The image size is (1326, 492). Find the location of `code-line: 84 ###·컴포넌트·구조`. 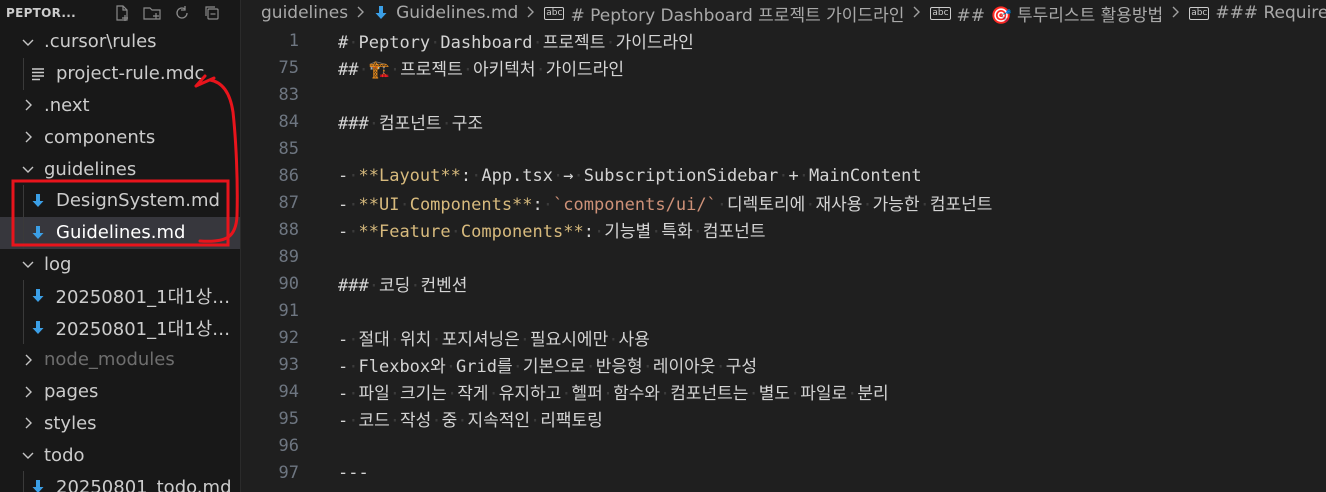

code-line: 84 ###·컴포넌트·구조 is located at coordinates (783, 121).